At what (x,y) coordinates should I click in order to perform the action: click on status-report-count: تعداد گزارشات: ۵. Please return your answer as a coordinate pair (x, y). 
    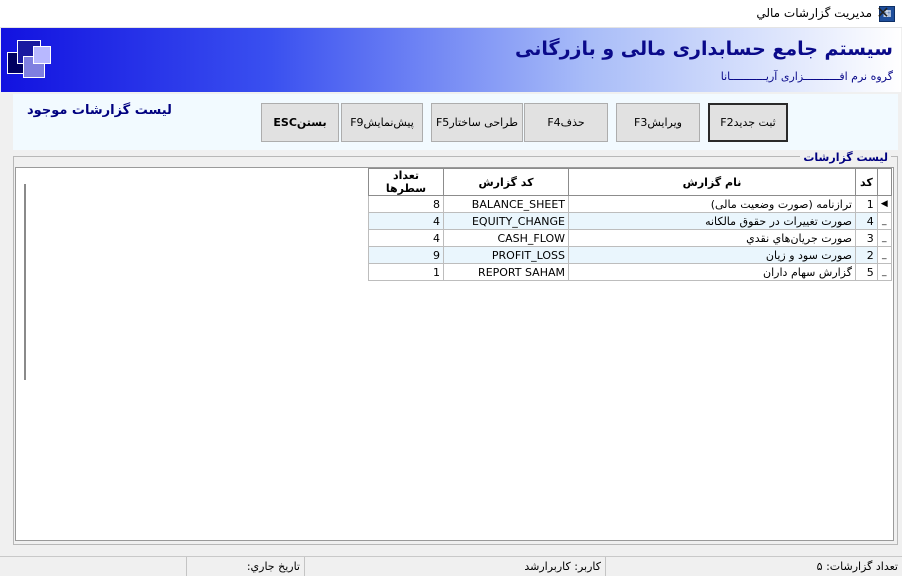
    Looking at the image, I should click on (753, 566).